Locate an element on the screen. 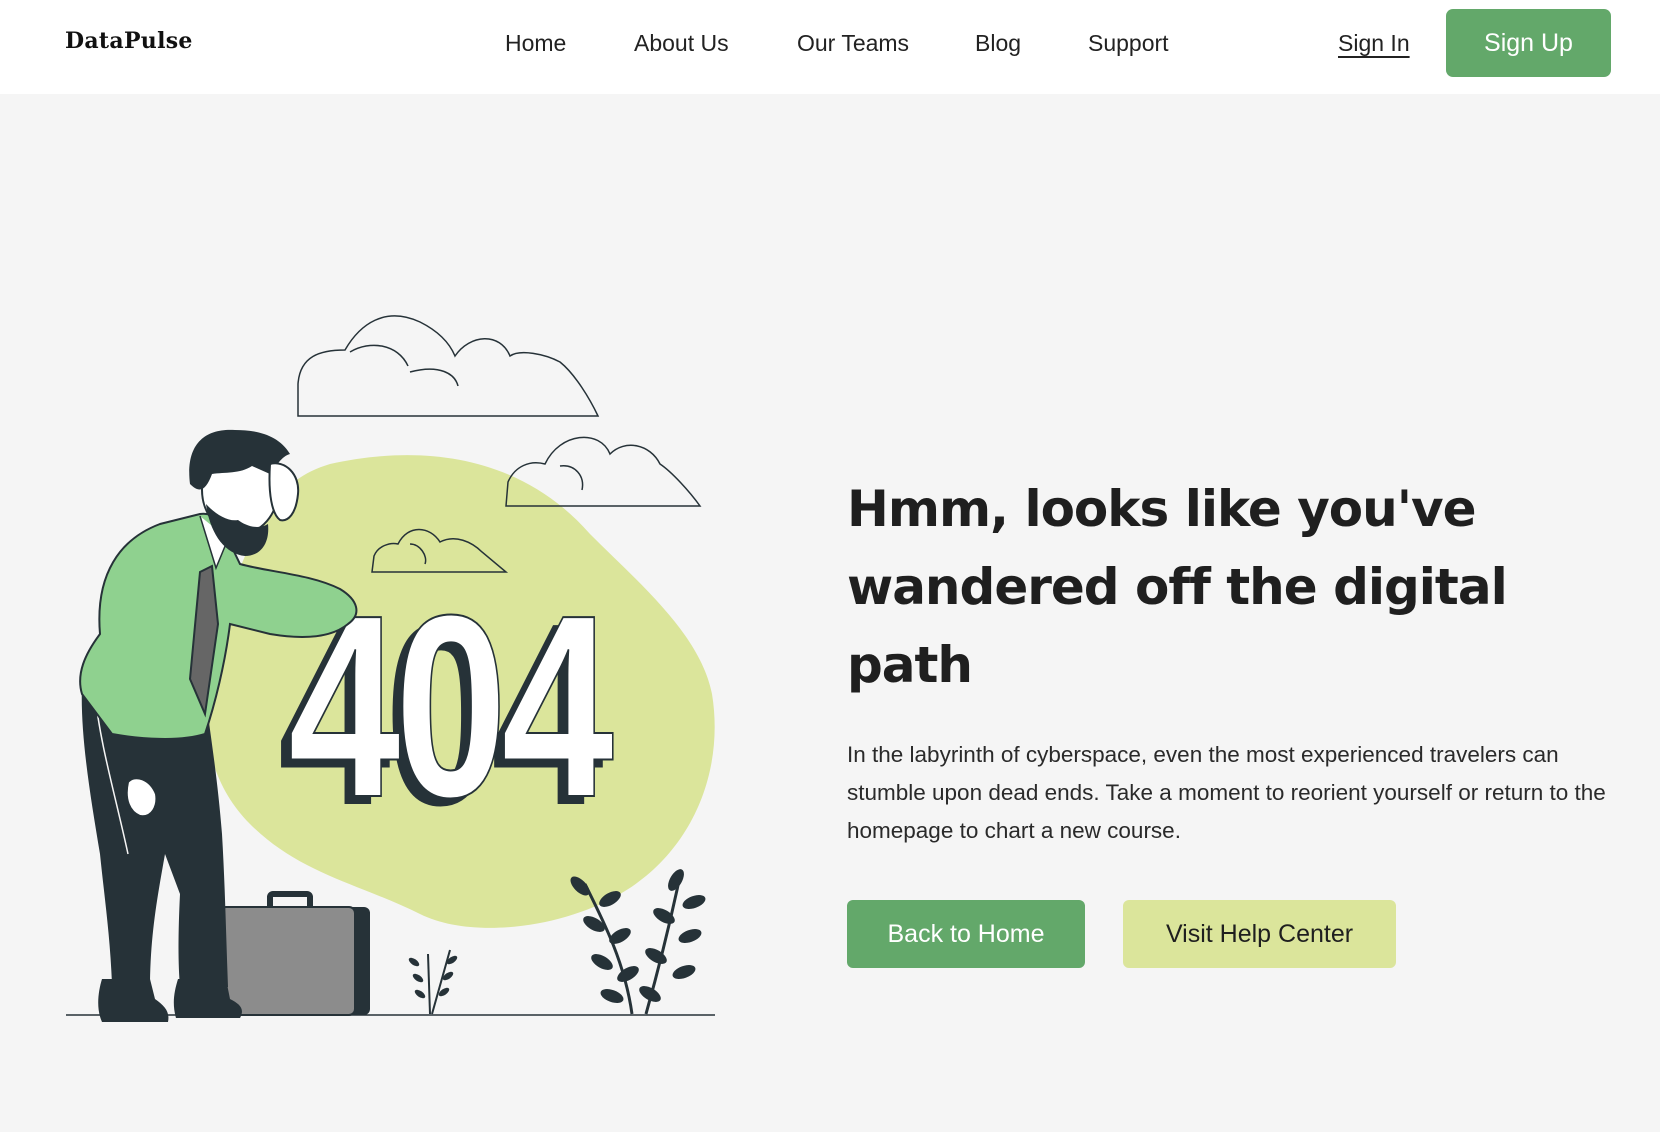 This screenshot has width=1660, height=1132. brand-logo: DataPulse is located at coordinates (129, 41).